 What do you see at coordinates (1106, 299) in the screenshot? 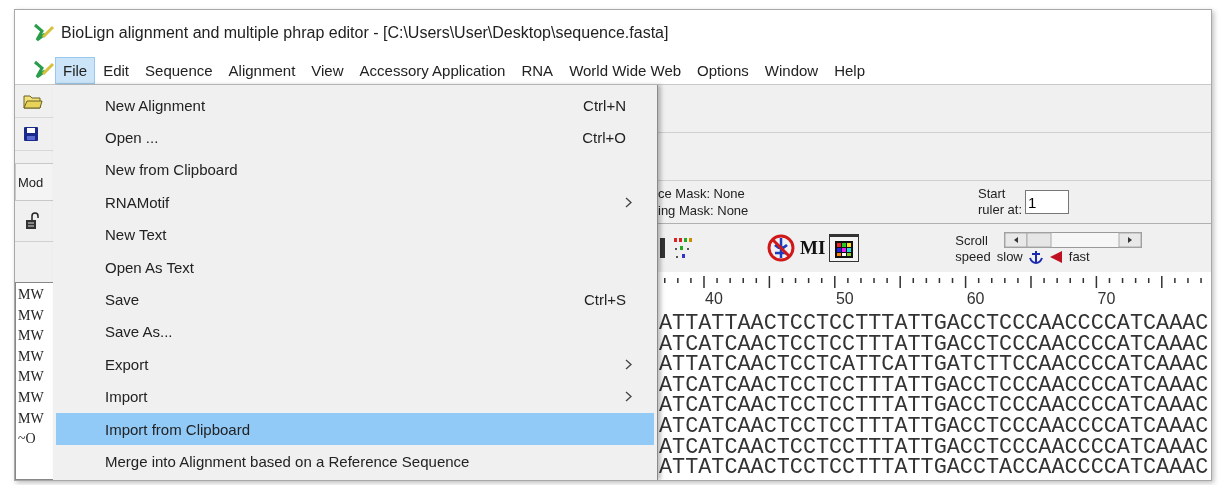
I see `ruler-number: 70` at bounding box center [1106, 299].